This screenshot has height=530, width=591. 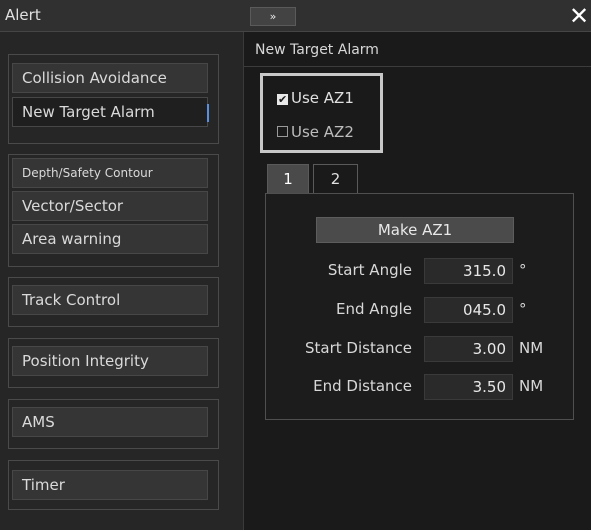 What do you see at coordinates (362, 386) in the screenshot?
I see `end-distance-label: End Distance` at bounding box center [362, 386].